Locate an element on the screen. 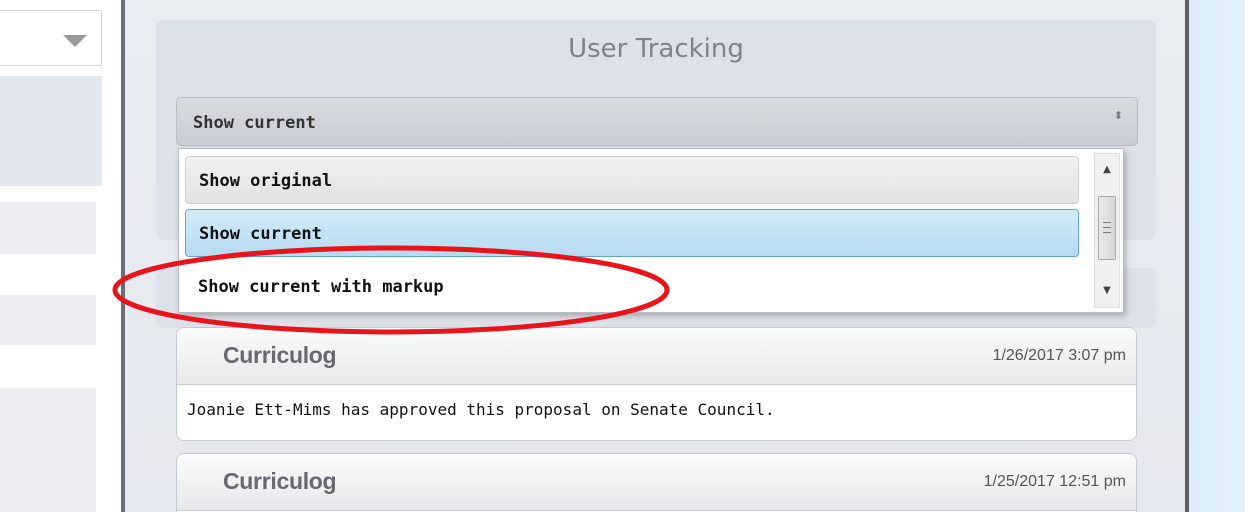 This screenshot has height=512, width=1245. entry-header: Curriculog 1/25/2017 12:51 pm is located at coordinates (656, 482).